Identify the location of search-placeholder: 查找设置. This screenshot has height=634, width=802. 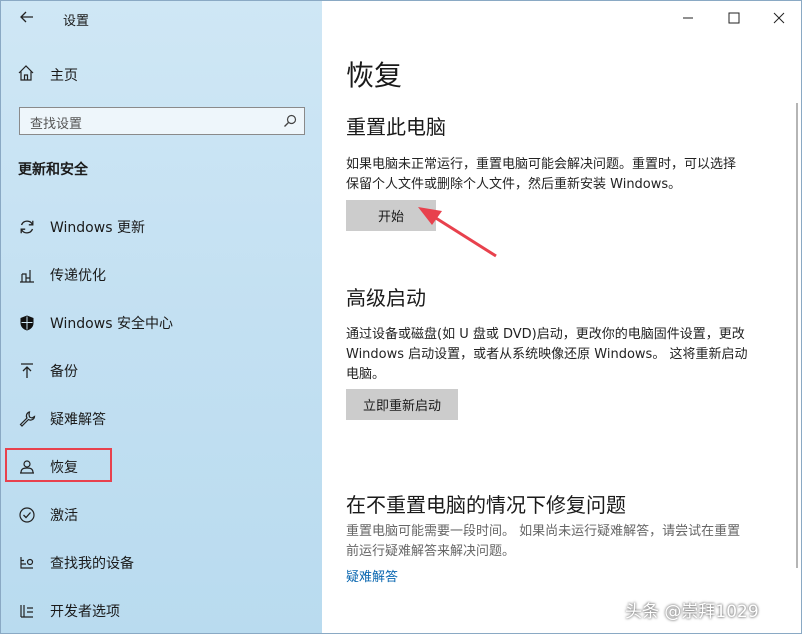
(56, 124).